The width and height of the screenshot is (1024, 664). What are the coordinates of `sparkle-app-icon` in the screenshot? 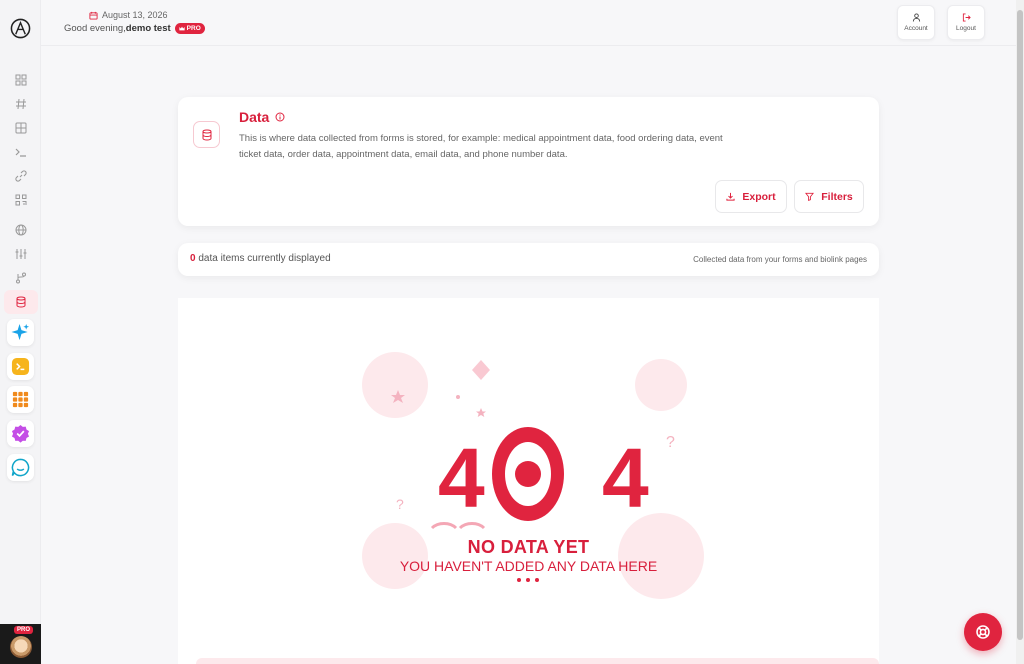 It's located at (20, 332).